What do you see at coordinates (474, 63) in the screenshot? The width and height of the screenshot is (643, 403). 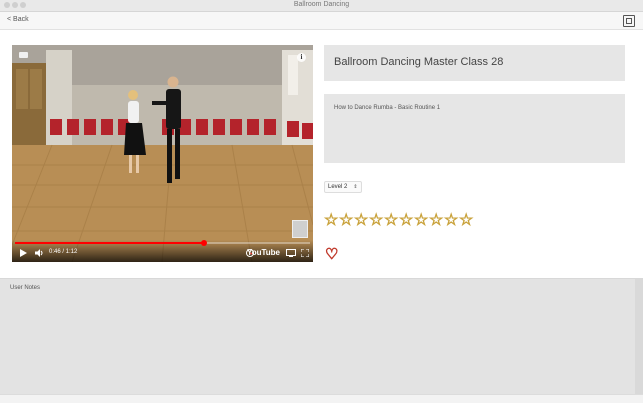 I see `lesson-title: Ballroom Dancing Master Class 28` at bounding box center [474, 63].